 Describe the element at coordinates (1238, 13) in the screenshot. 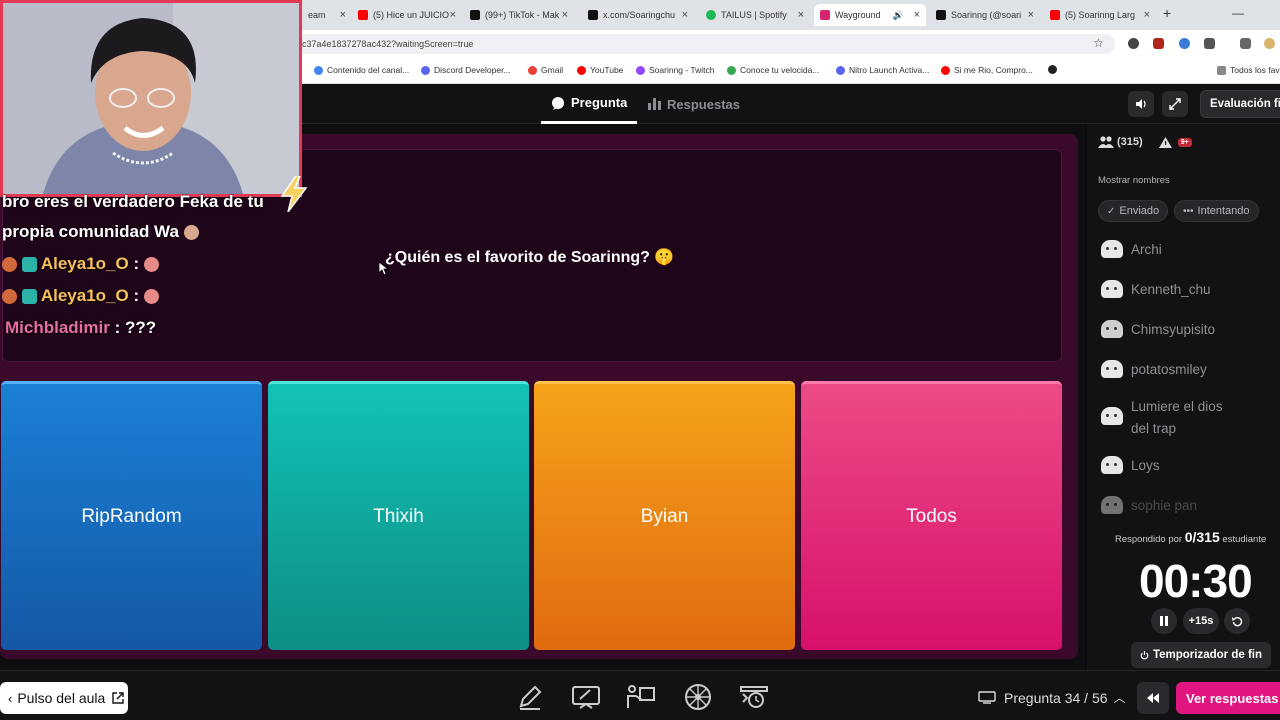

I see `minimize-button: —` at that location.